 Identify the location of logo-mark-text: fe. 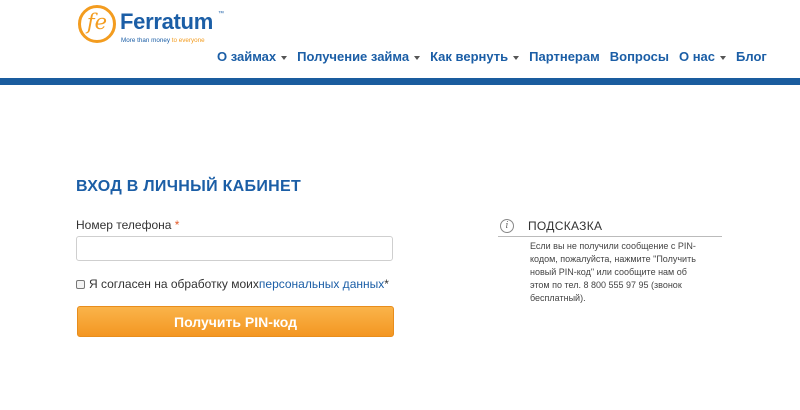
(97, 22).